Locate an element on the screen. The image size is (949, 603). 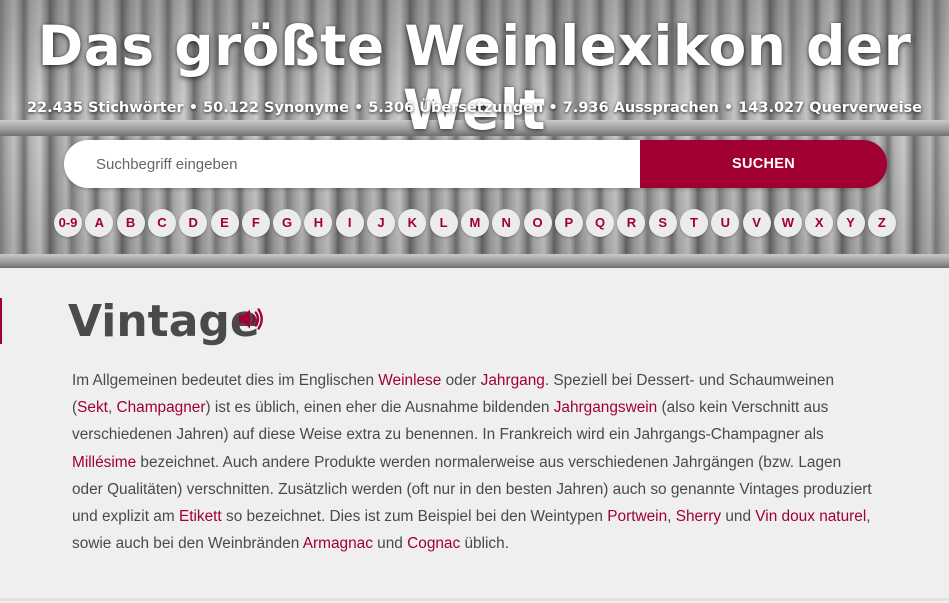
search-input is located at coordinates (352, 164).